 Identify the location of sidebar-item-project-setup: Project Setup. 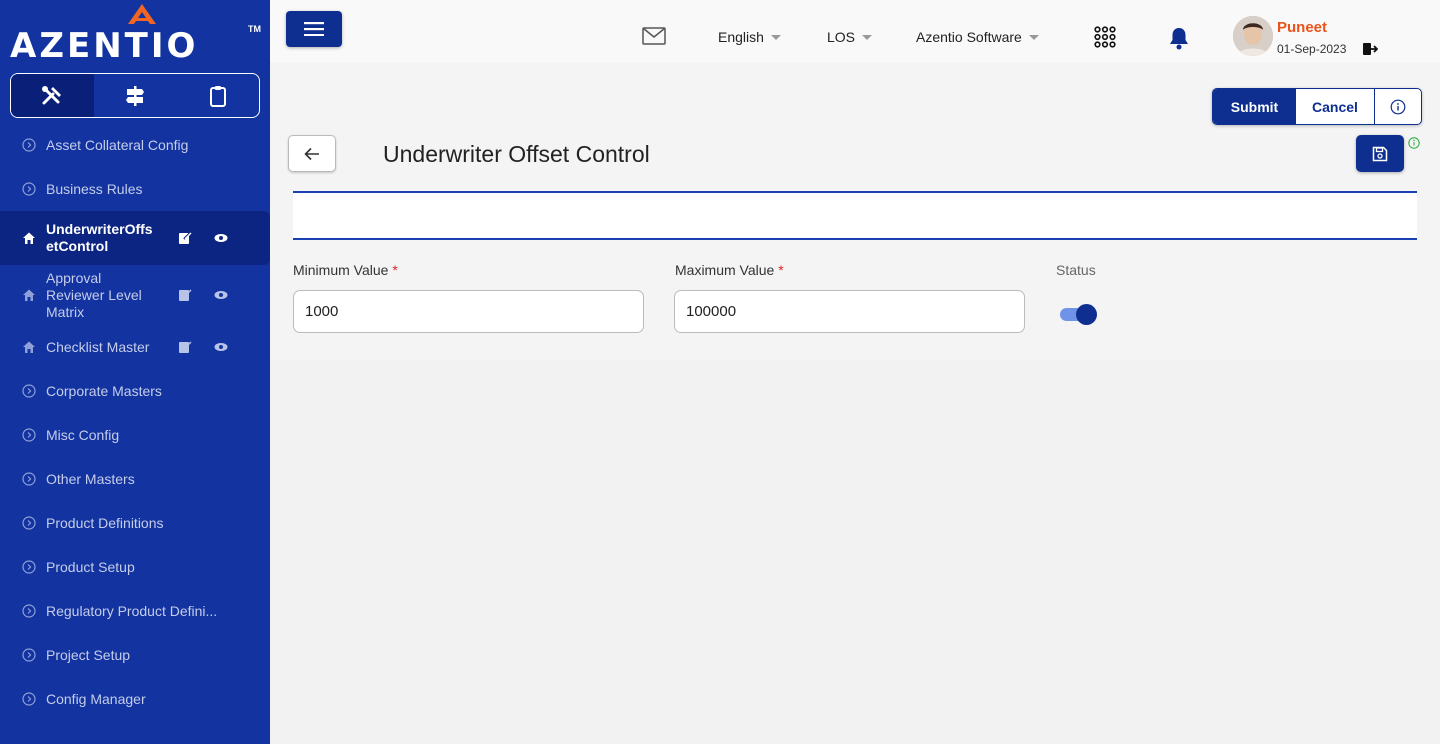
(135, 655).